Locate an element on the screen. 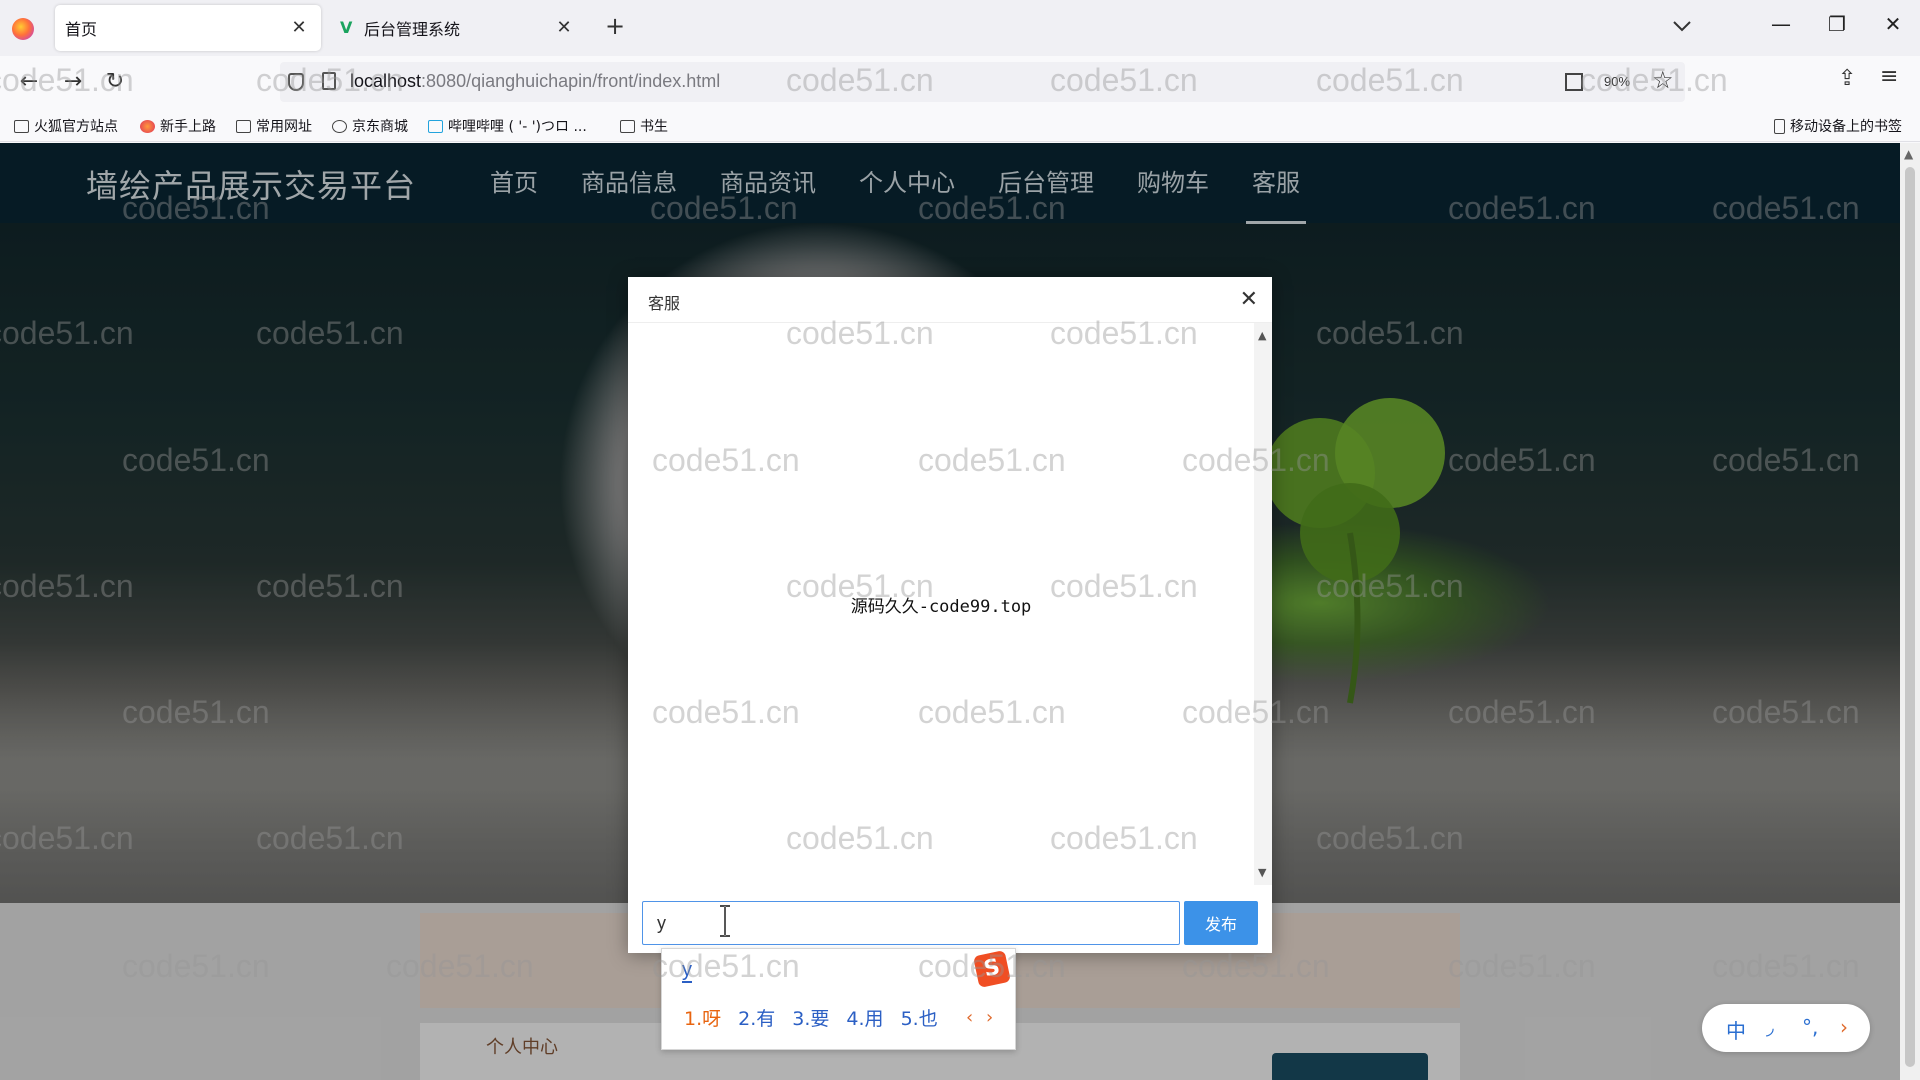 This screenshot has height=1080, width=1920. tab-title: 首页 is located at coordinates (81, 29).